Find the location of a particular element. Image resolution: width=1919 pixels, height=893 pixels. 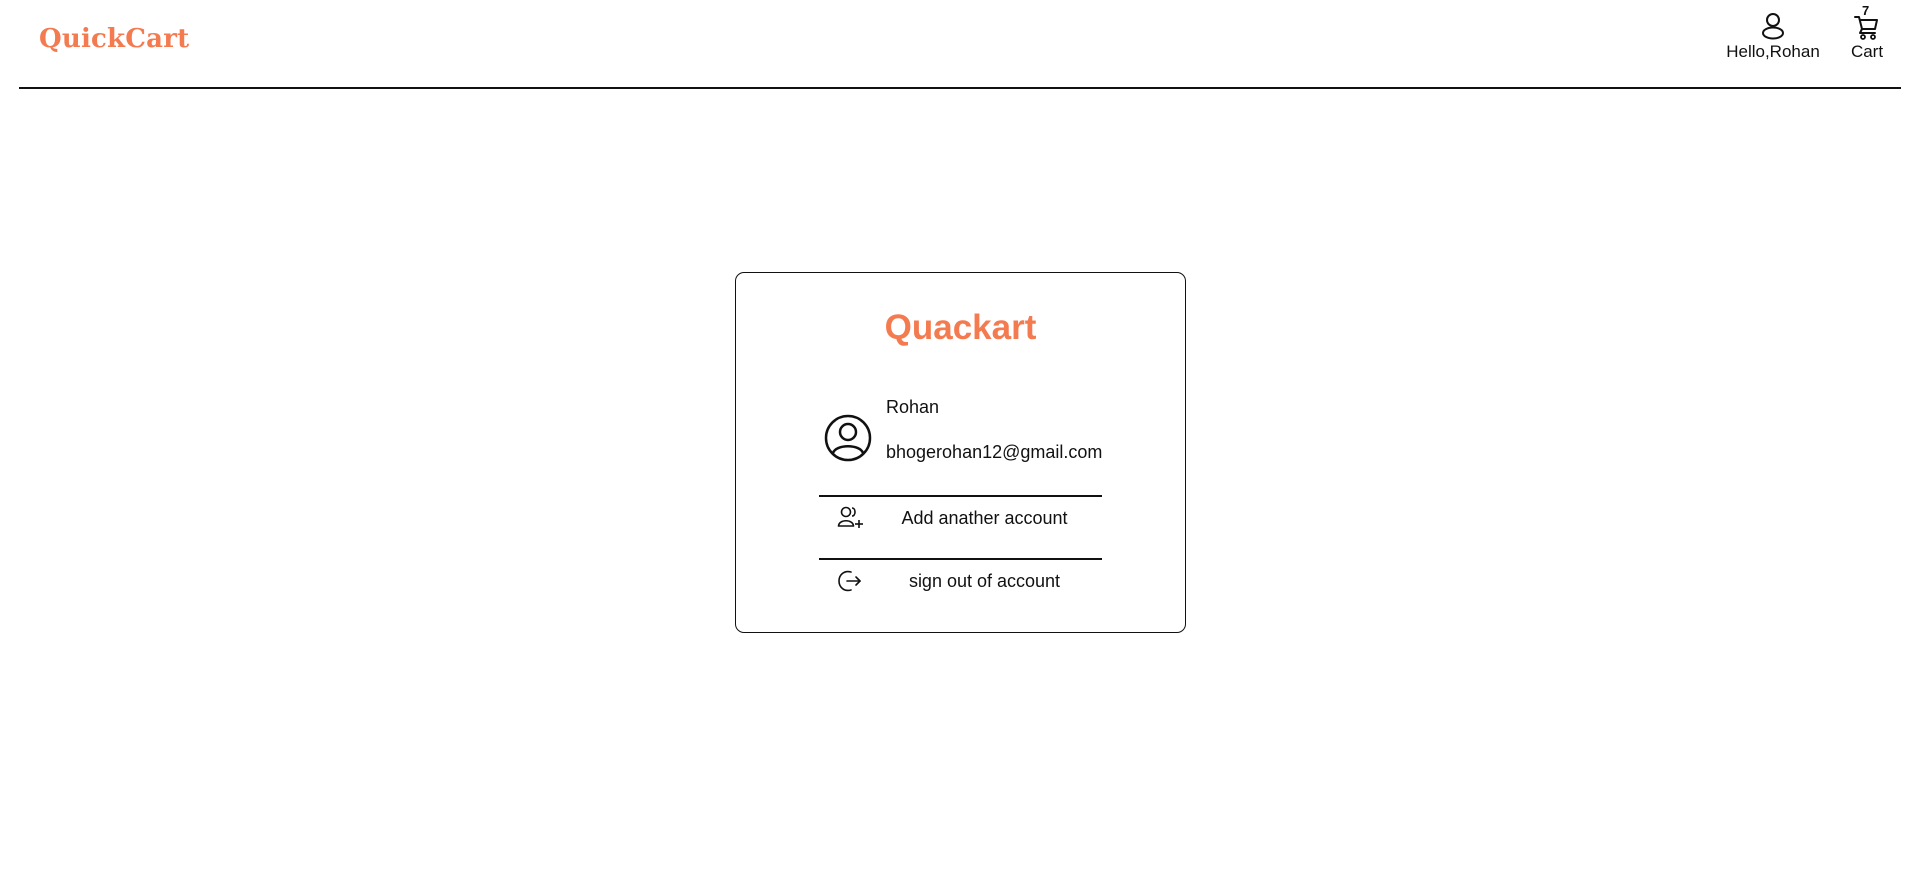

cart-icon is located at coordinates (1866, 28).